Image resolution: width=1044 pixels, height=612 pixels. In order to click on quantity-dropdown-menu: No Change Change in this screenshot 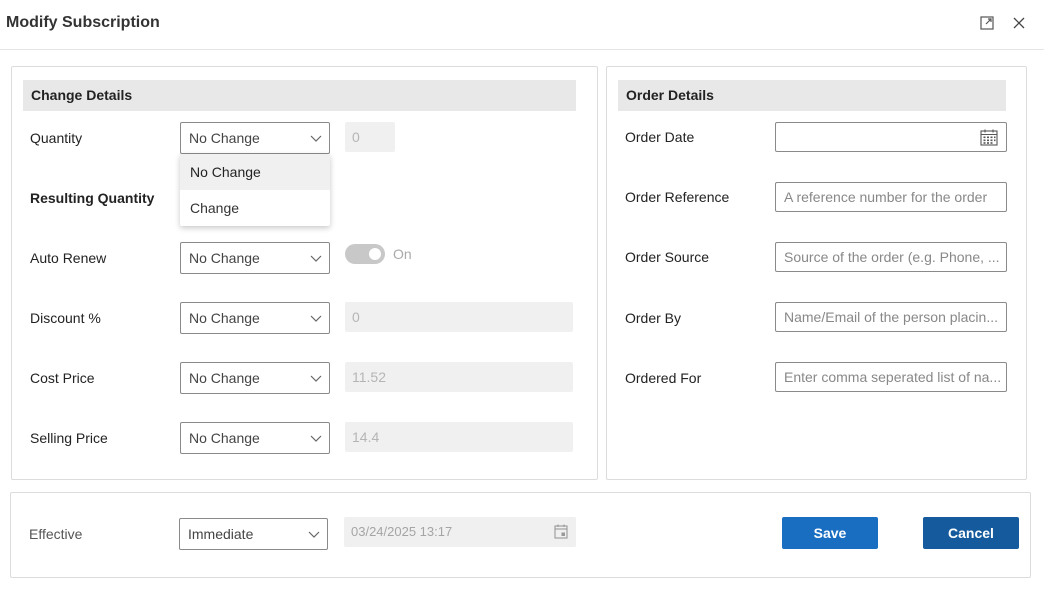, I will do `click(255, 190)`.